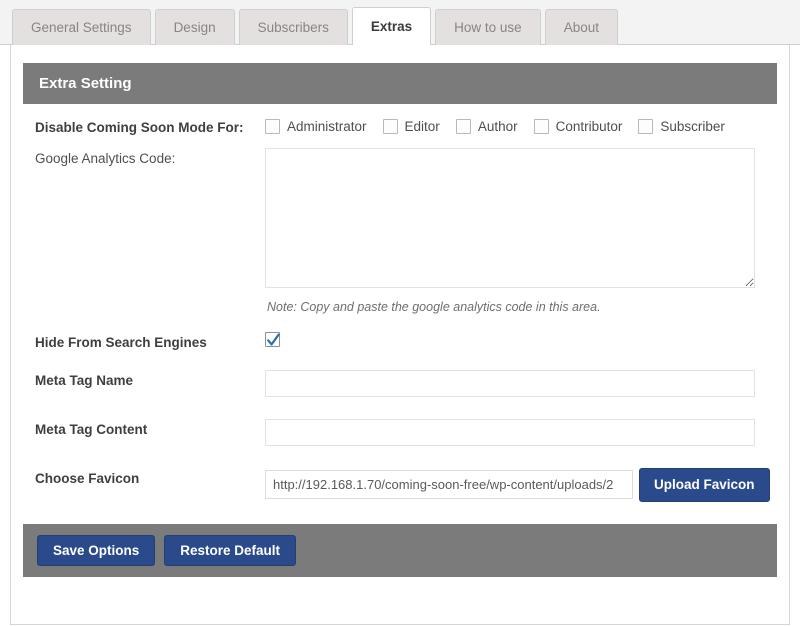 This screenshot has height=626, width=800. I want to click on tab-label: Subscribers, so click(293, 27).